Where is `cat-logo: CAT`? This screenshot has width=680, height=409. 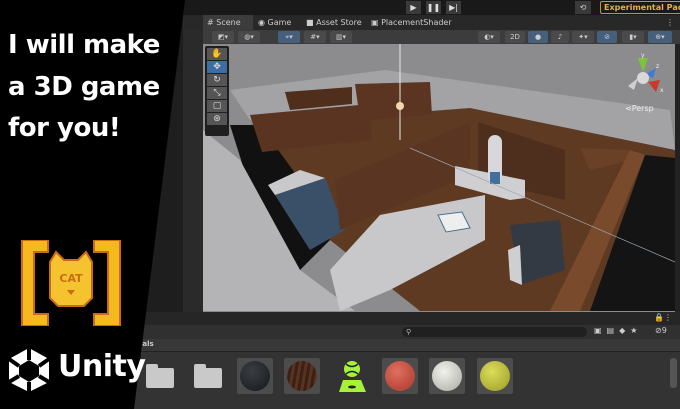 cat-logo: CAT is located at coordinates (71, 283).